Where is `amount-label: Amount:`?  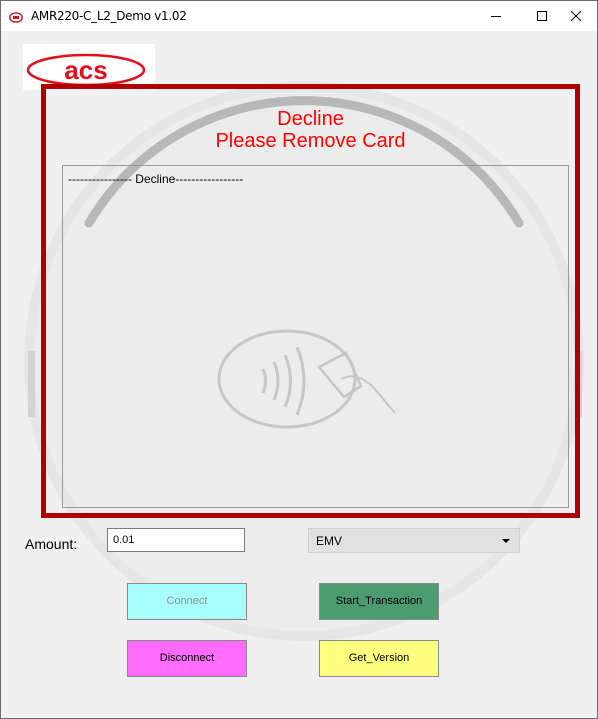
amount-label: Amount: is located at coordinates (51, 544).